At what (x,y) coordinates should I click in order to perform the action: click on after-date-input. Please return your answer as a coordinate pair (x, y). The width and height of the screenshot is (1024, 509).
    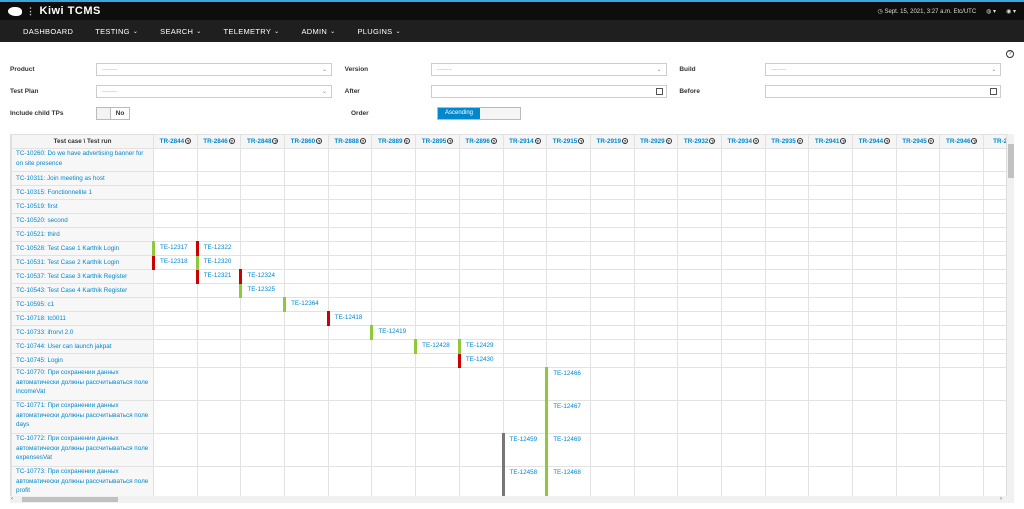
    Looking at the image, I should click on (548, 91).